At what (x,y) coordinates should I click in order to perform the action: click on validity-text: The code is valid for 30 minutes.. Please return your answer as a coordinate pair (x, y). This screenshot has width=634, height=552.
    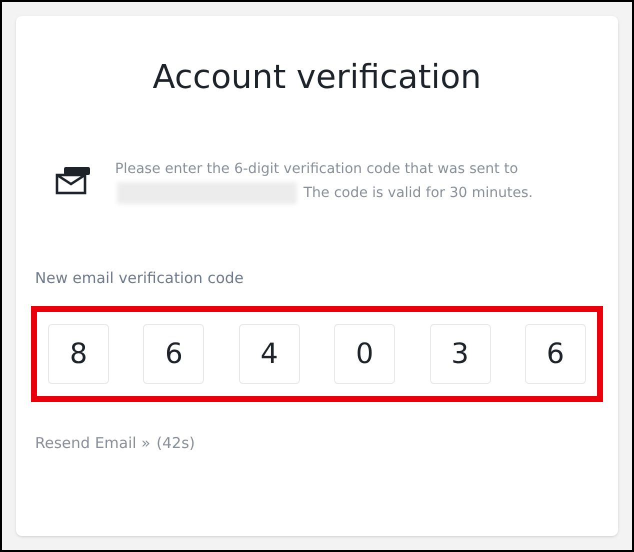
    Looking at the image, I should click on (417, 193).